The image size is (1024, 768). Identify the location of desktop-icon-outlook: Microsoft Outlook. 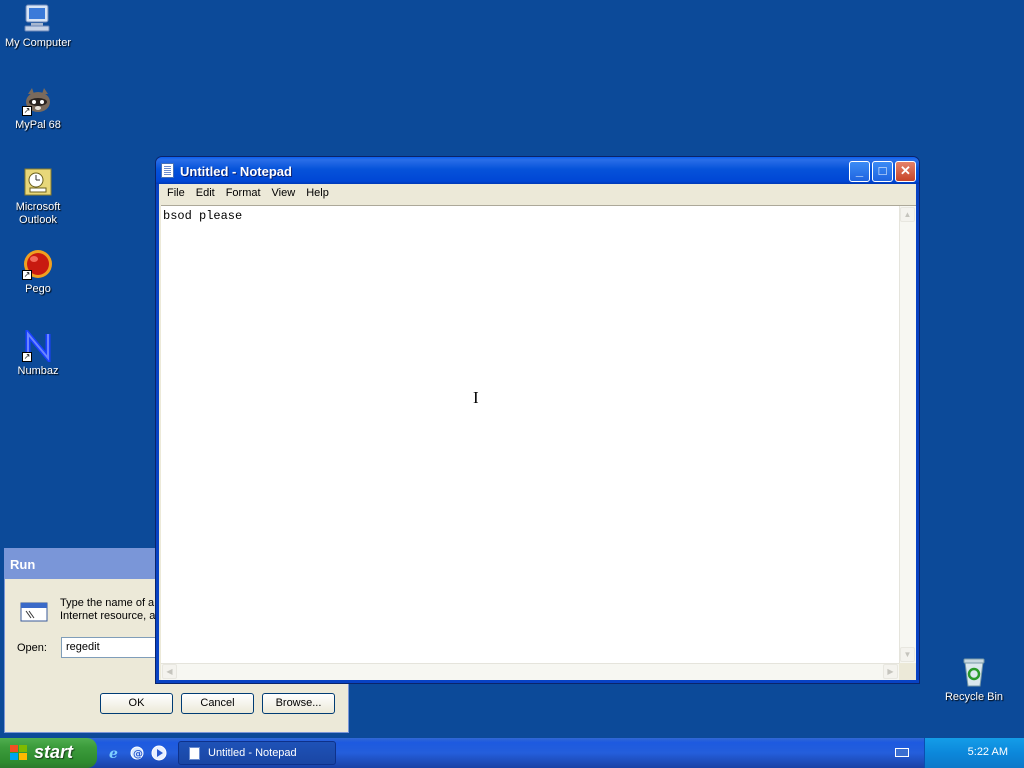
(38, 196).